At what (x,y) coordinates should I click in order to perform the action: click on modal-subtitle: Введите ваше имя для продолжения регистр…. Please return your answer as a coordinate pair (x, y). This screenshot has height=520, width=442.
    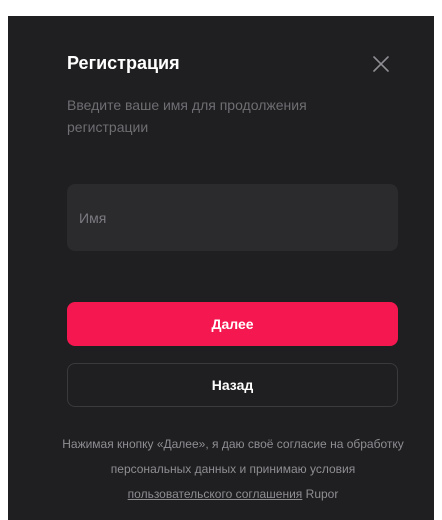
    Looking at the image, I should click on (187, 116).